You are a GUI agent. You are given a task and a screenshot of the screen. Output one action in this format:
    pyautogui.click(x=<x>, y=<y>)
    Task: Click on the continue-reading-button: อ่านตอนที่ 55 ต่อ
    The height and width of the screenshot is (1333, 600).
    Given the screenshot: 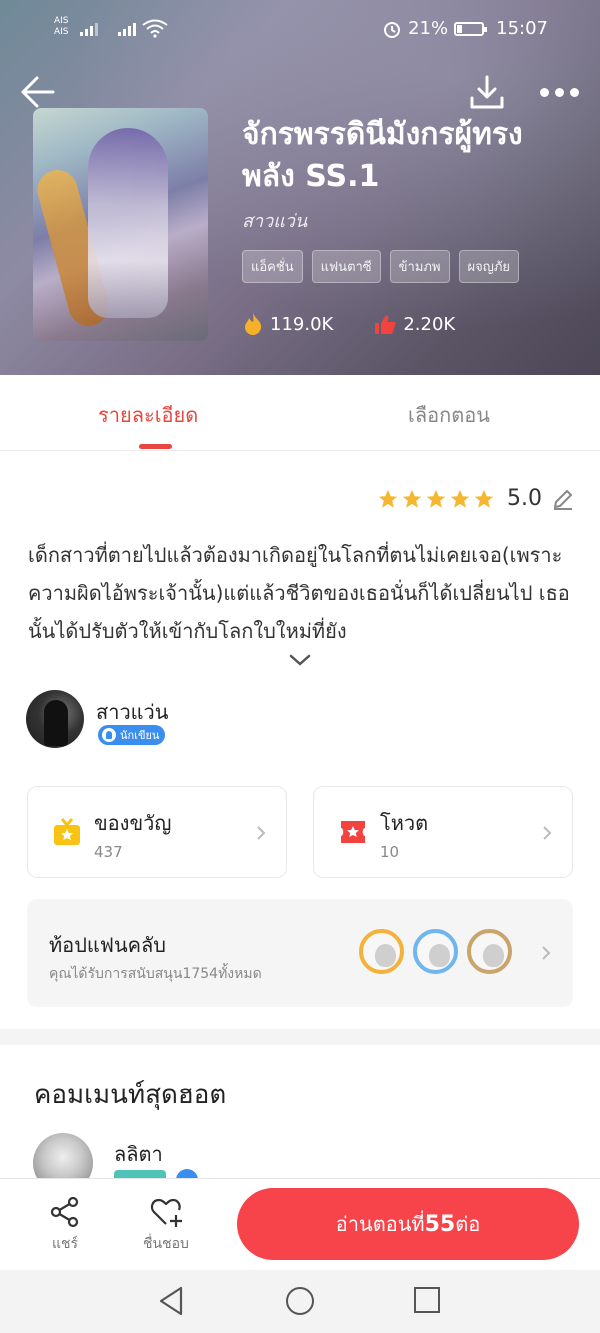 What is the action you would take?
    pyautogui.click(x=408, y=1224)
    